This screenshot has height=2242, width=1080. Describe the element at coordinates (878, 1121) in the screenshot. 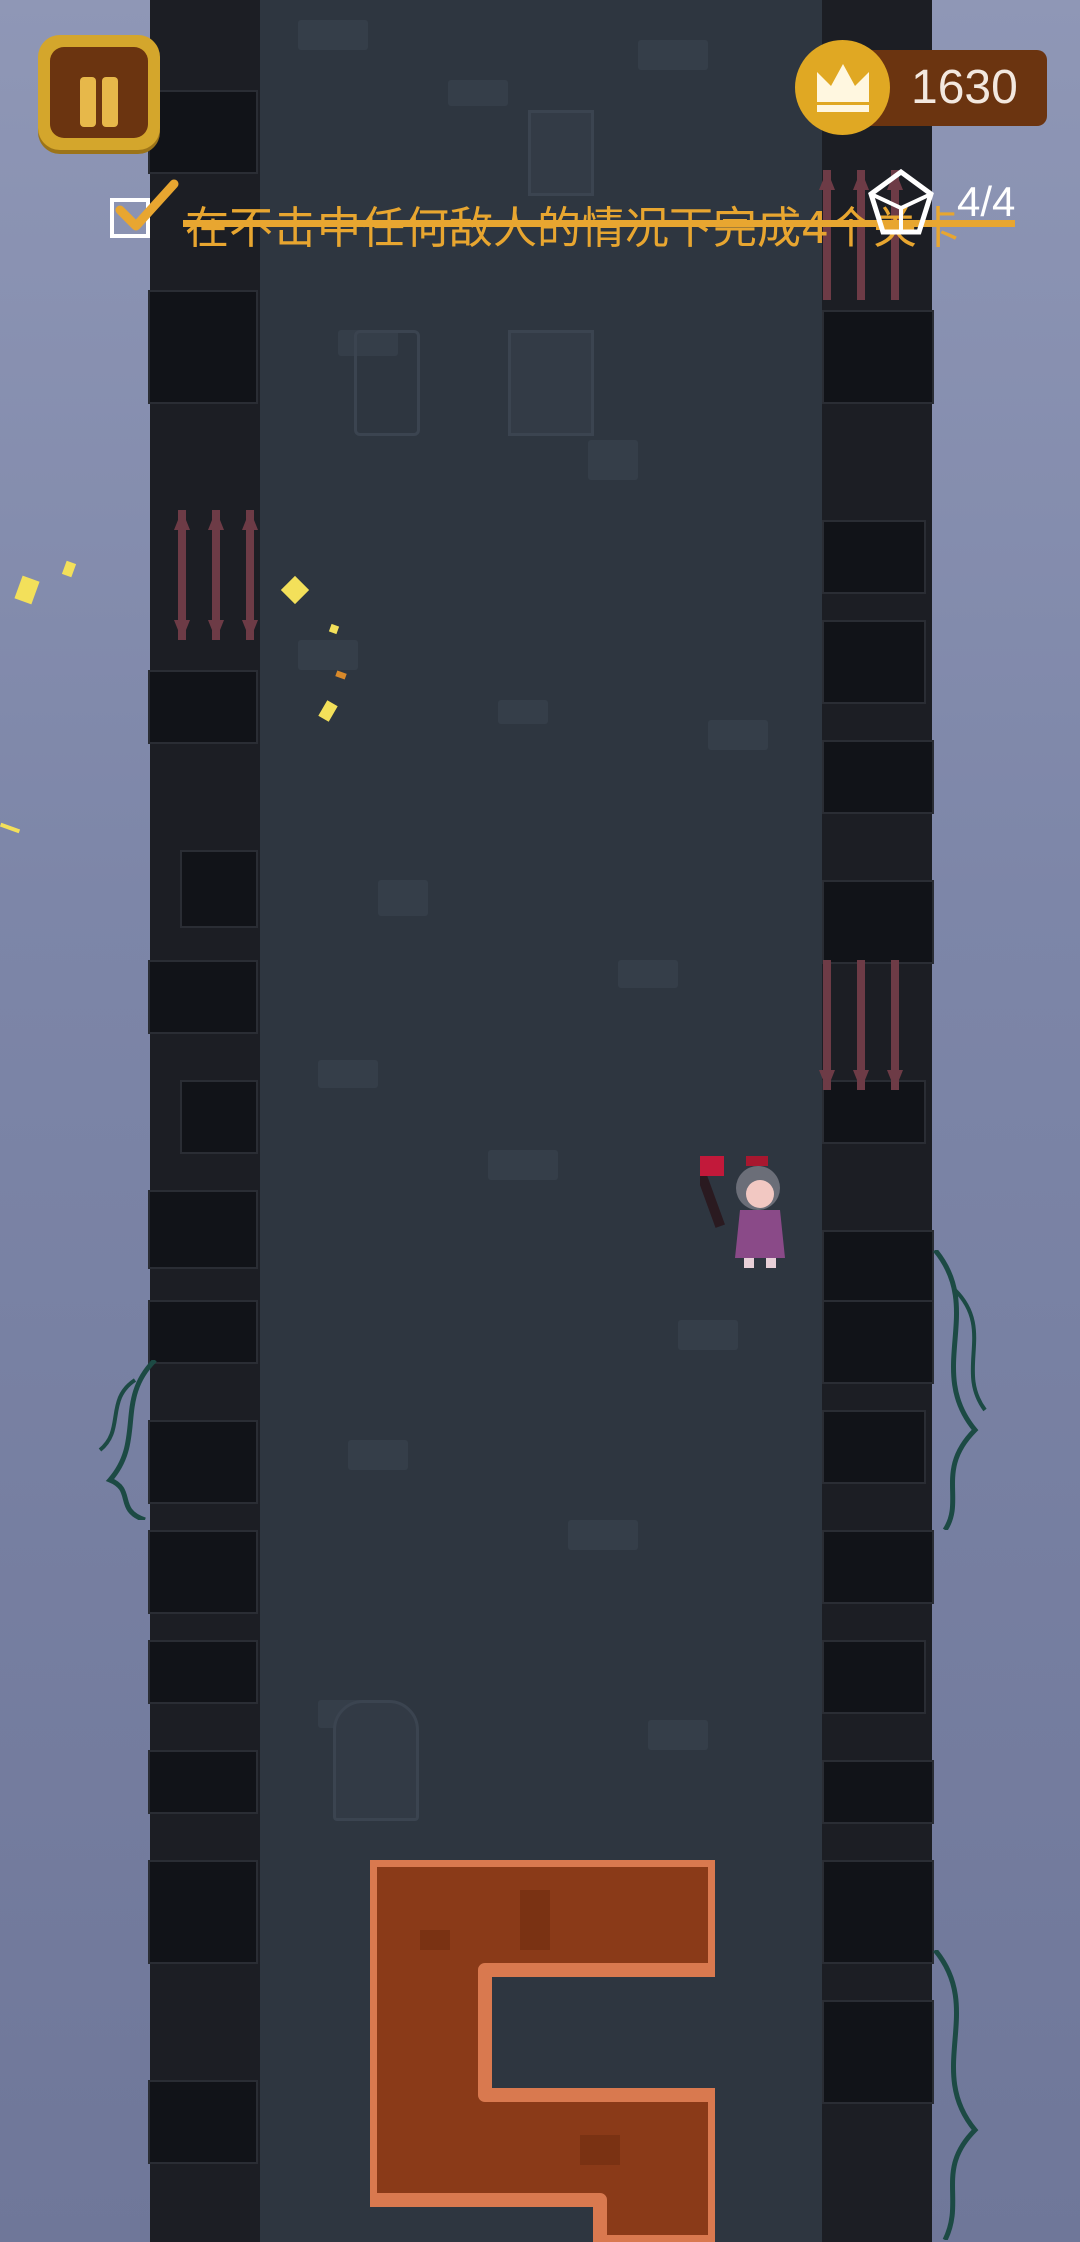

I see `right-tower-wall` at that location.